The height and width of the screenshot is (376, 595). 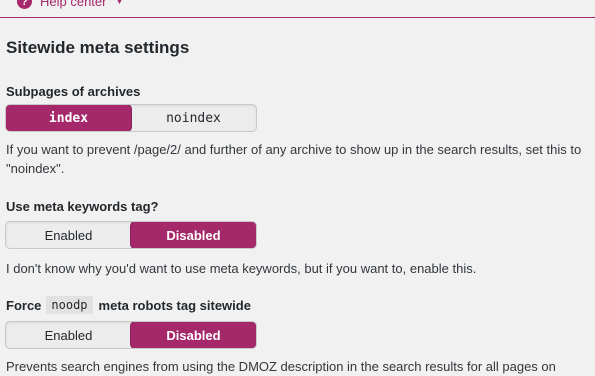 I want to click on section-title: Sitewide meta settings, so click(x=98, y=47).